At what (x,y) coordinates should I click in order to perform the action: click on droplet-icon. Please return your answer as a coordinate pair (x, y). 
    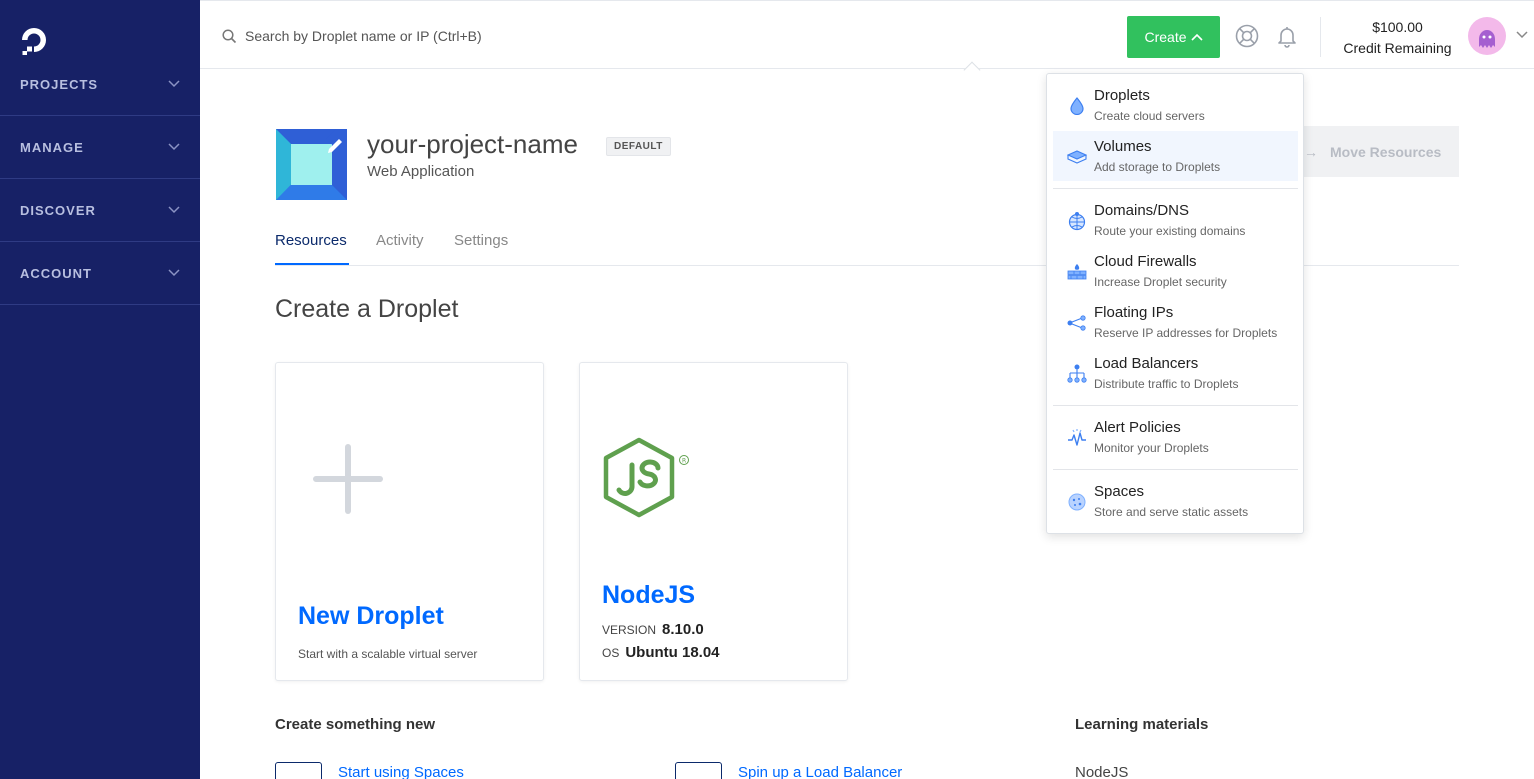
    Looking at the image, I should click on (1077, 106).